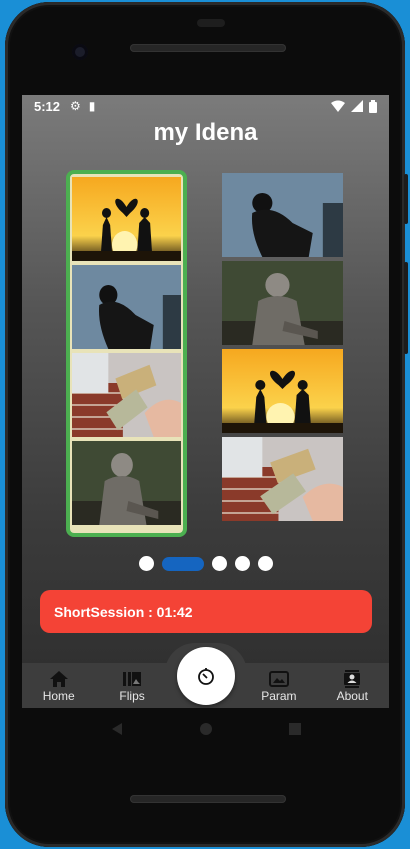  I want to click on status-bar: 5:12 ⚙ ▮, so click(205, 106).